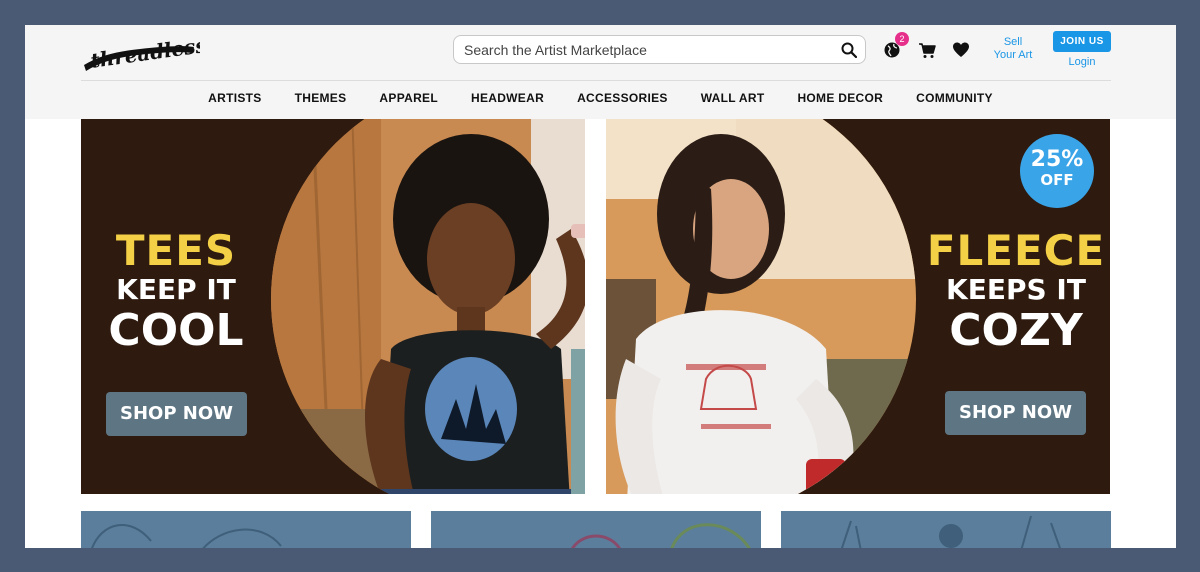  I want to click on tees-headline-line1: TEES, so click(176, 250).